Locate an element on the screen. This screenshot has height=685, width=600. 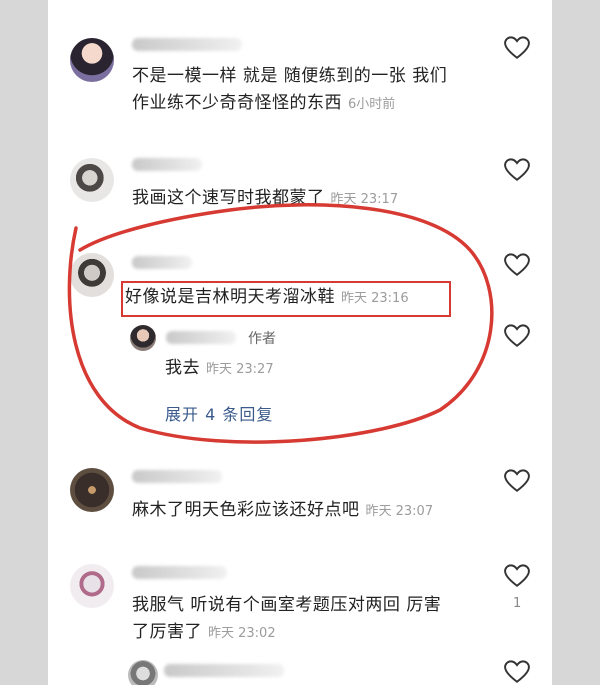
reply-text: 我去 昨天 23:27 is located at coordinates (219, 369).